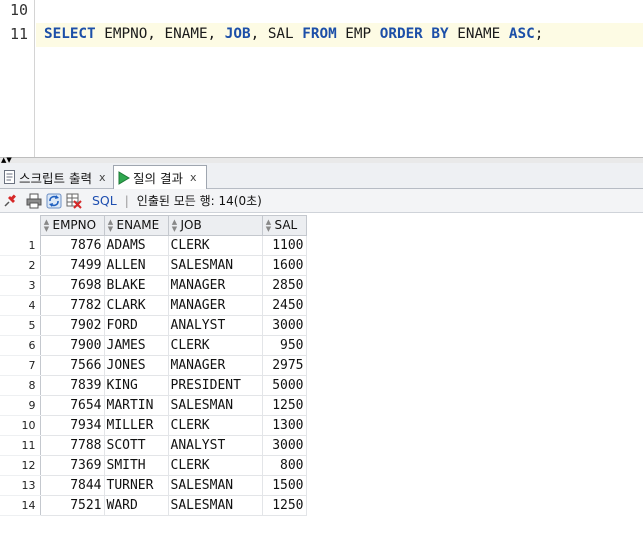  I want to click on table-cell: 7934, so click(72, 425).